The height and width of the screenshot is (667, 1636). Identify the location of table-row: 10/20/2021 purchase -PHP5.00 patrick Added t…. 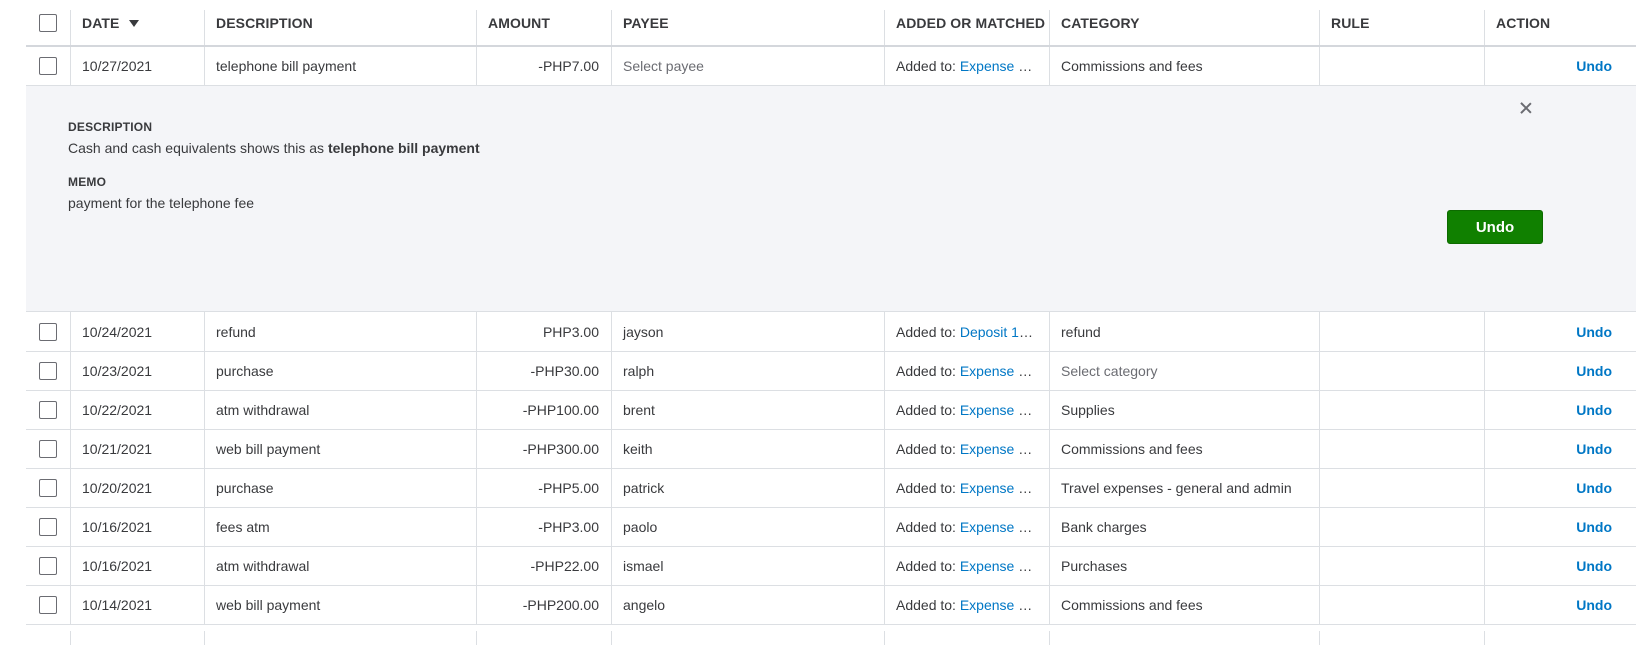
(831, 488).